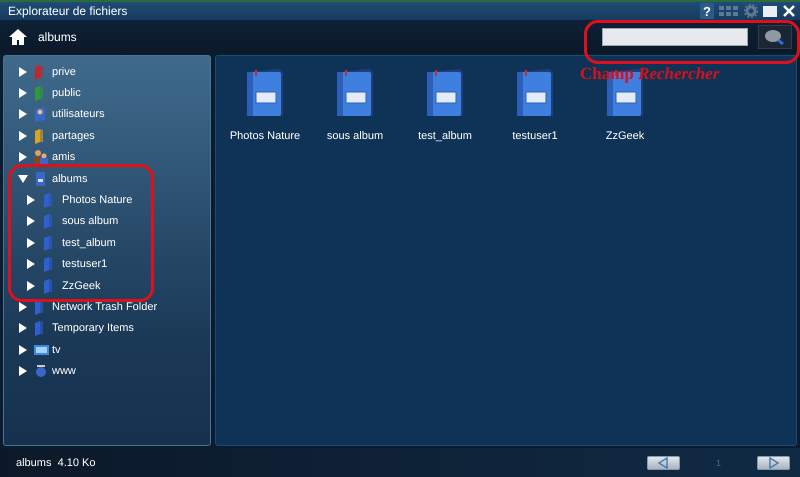  What do you see at coordinates (445, 136) in the screenshot?
I see `file-name: test_album` at bounding box center [445, 136].